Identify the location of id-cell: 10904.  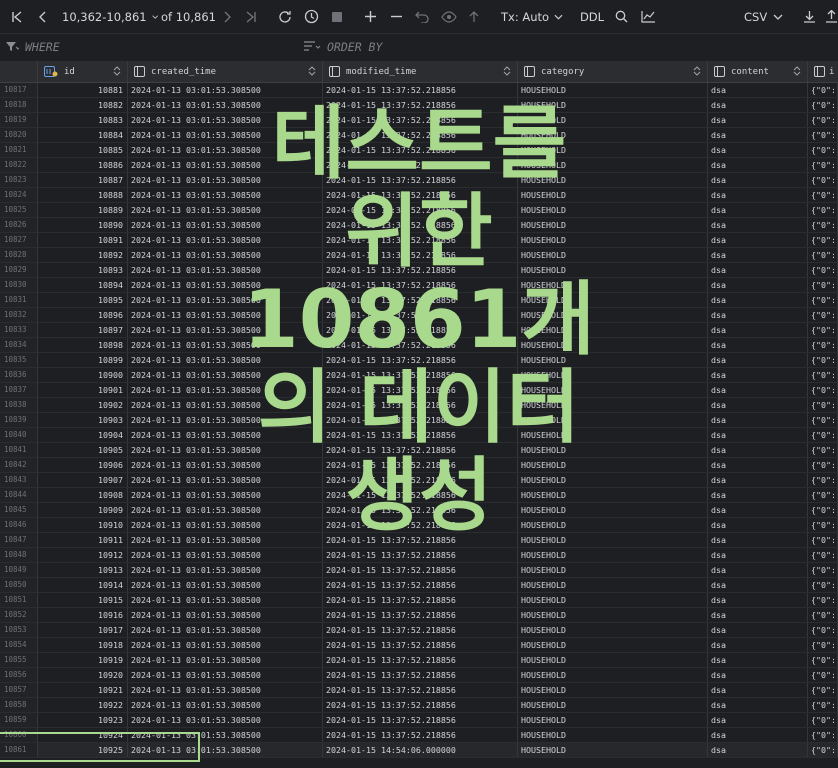
(83, 435).